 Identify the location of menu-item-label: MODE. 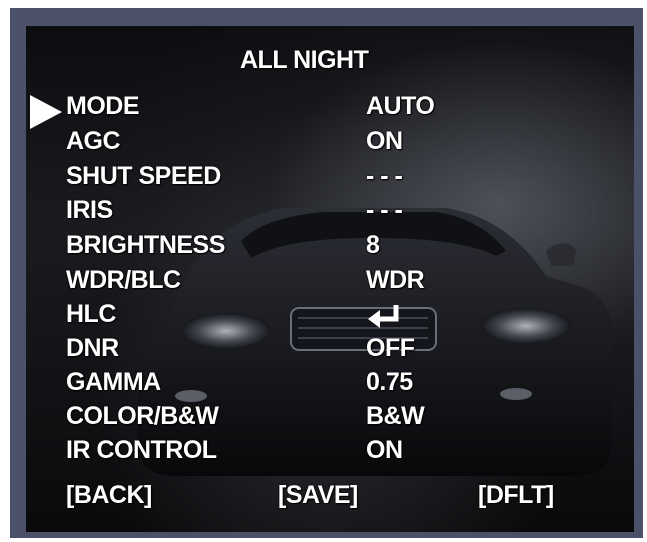
(103, 106).